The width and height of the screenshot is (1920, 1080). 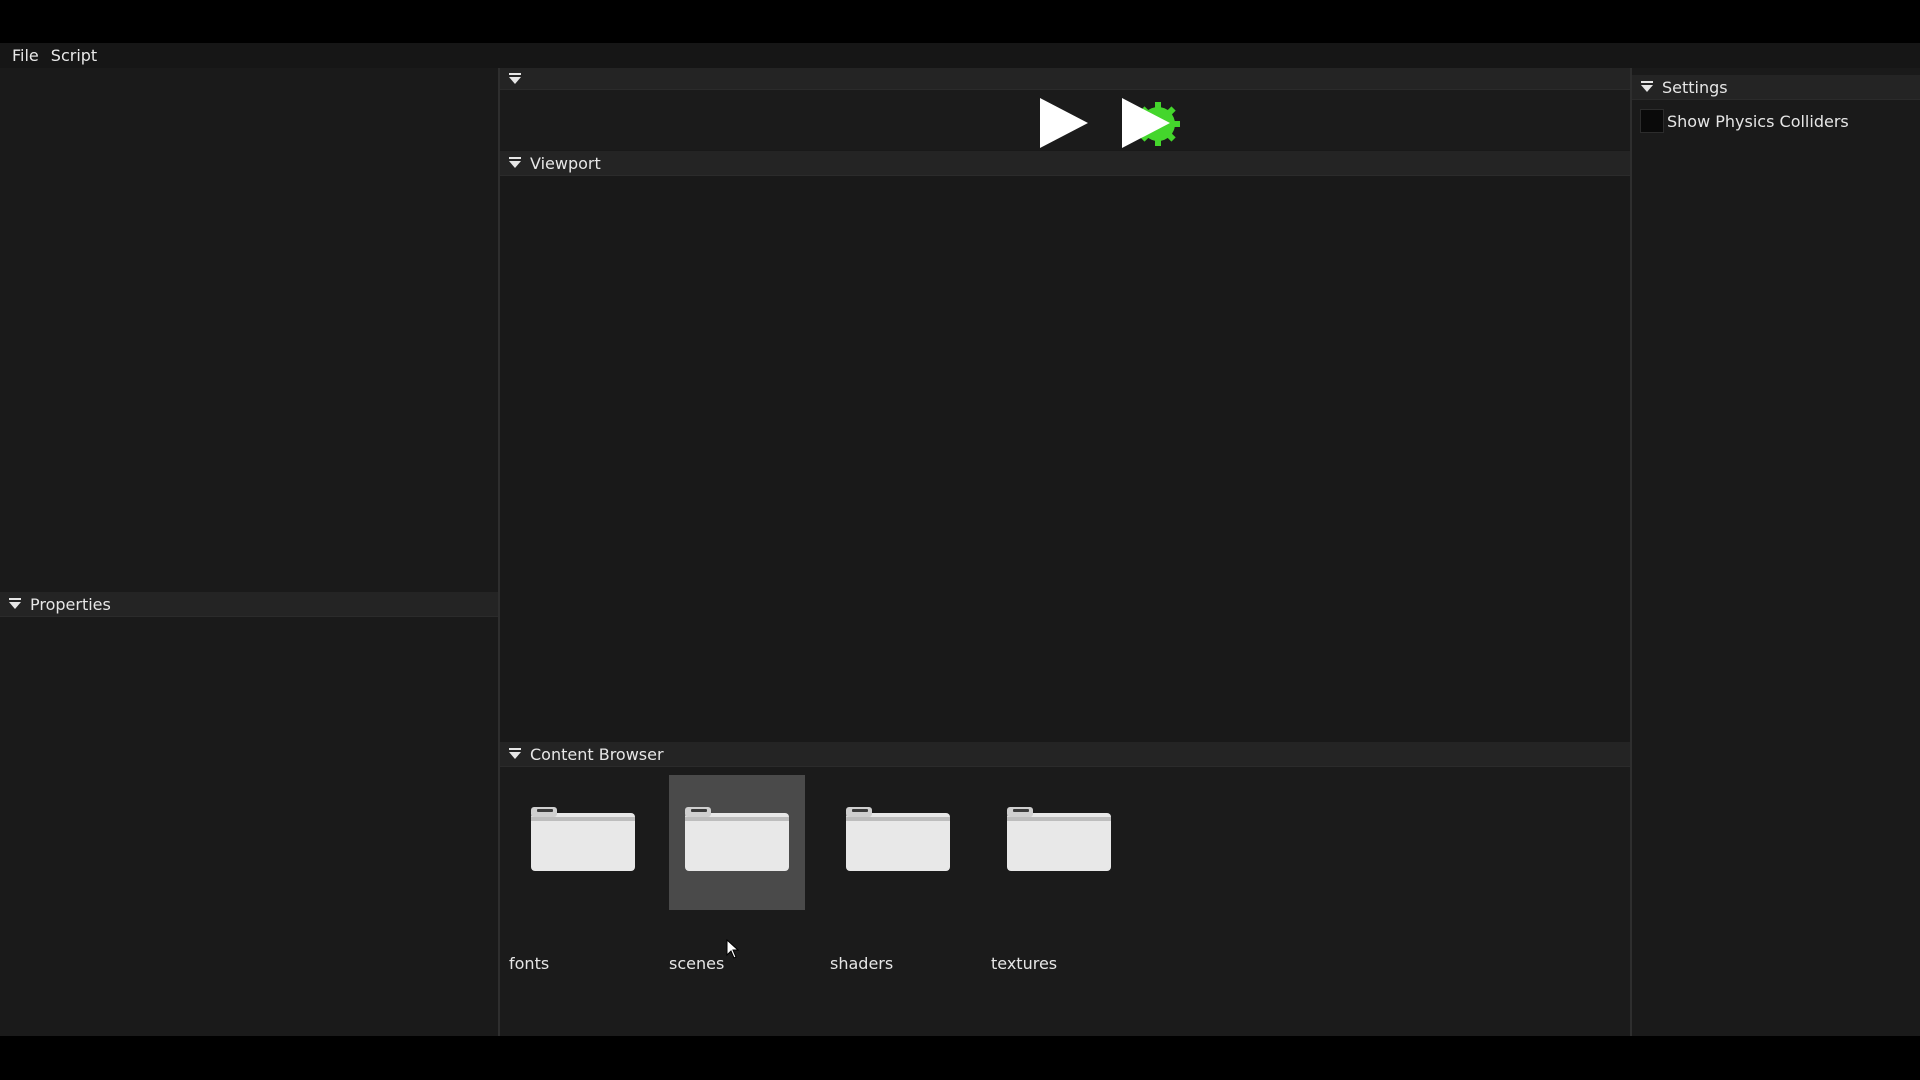 I want to click on play-icon, so click(x=1064, y=123).